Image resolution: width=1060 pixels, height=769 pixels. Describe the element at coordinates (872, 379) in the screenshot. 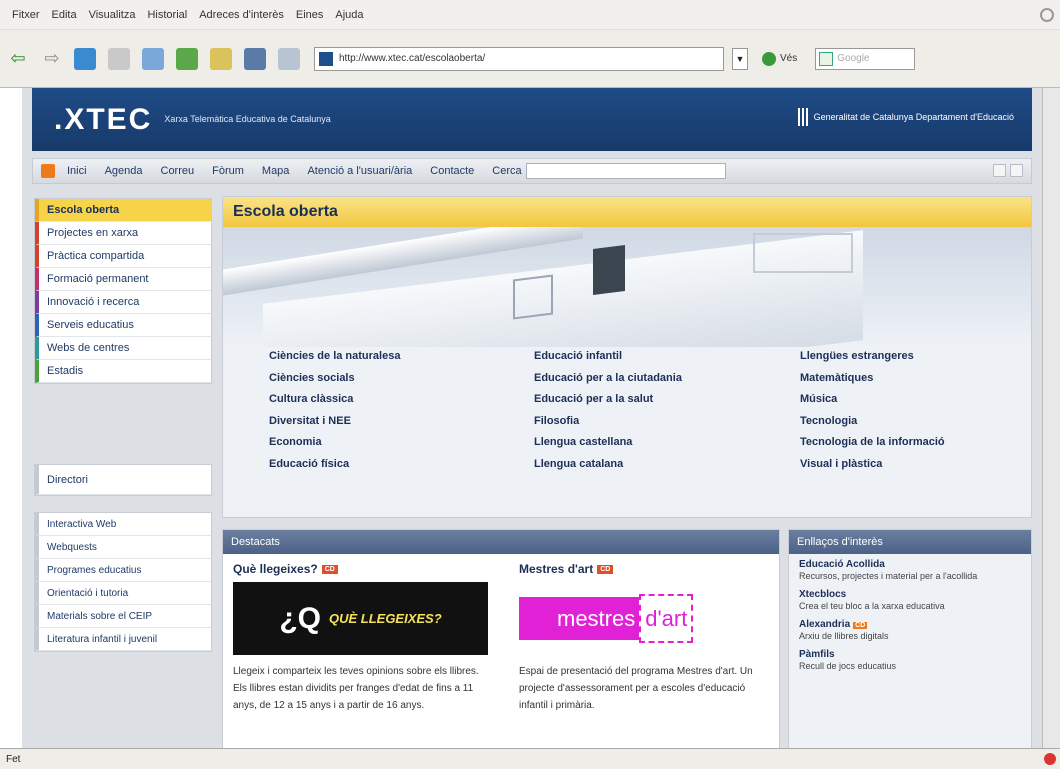

I see `subject-link: Matemàtiques` at that location.